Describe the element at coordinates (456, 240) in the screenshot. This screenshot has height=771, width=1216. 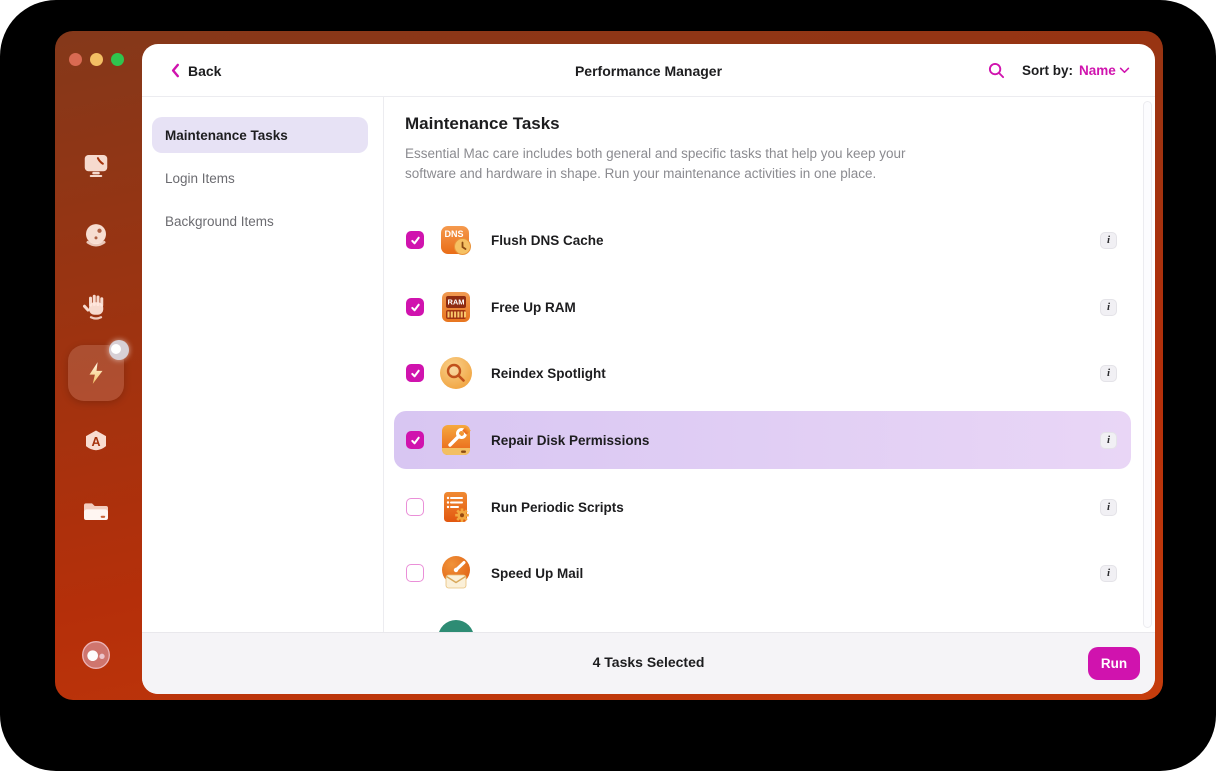
I see `dns-cache-icon: DNS` at that location.